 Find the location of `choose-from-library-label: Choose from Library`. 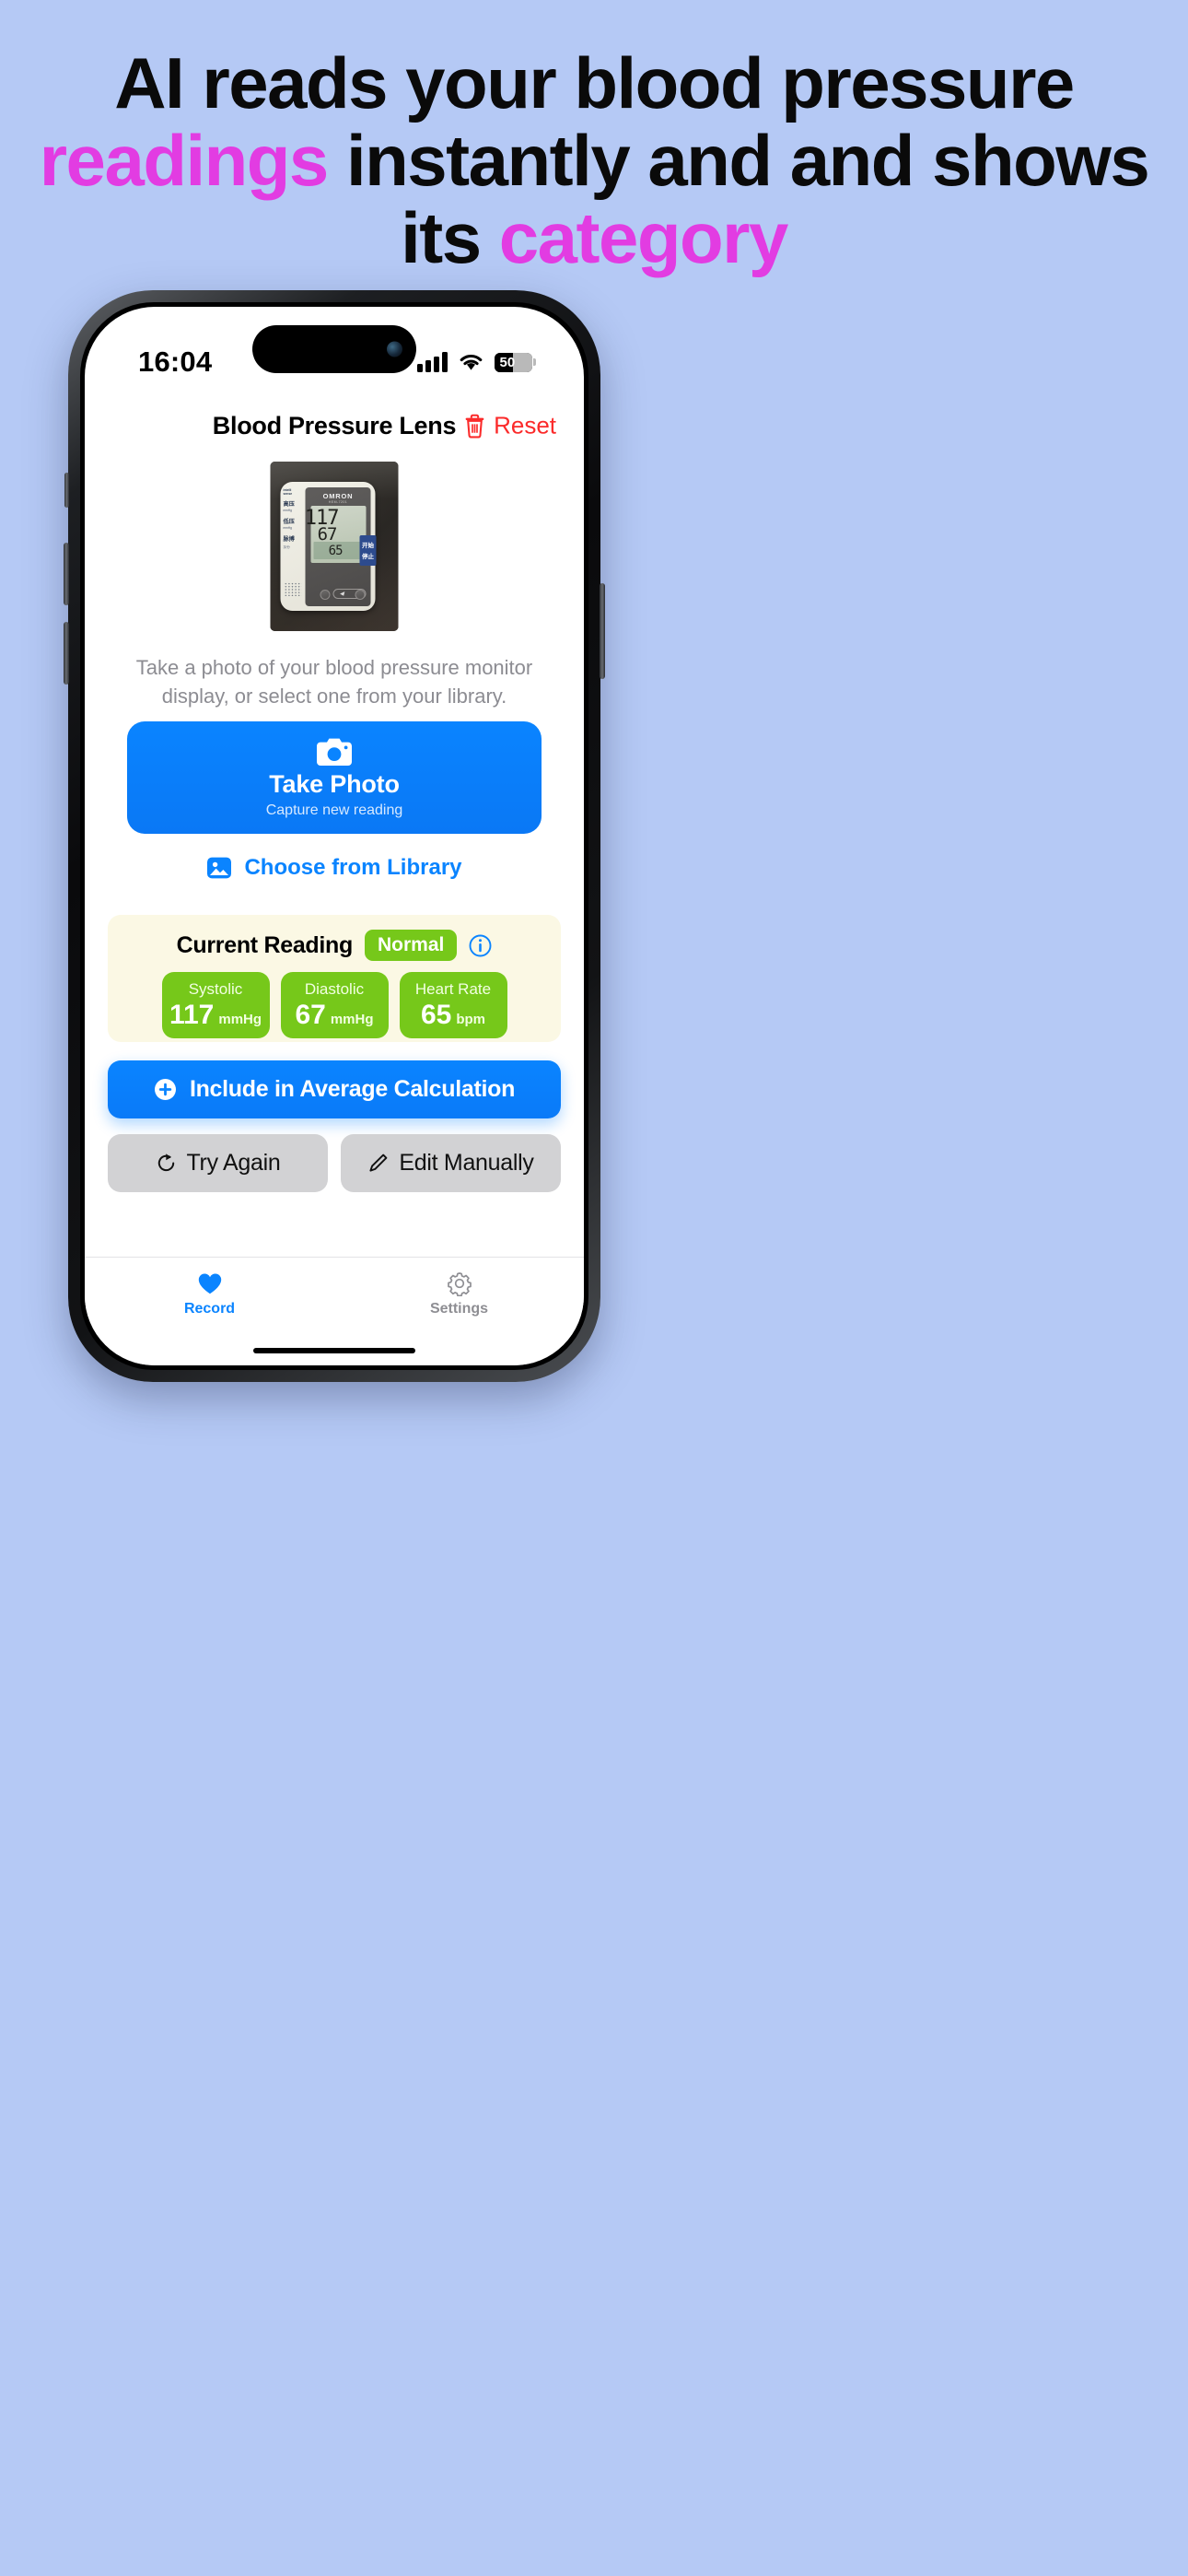

choose-from-library-label: Choose from Library is located at coordinates (353, 867).